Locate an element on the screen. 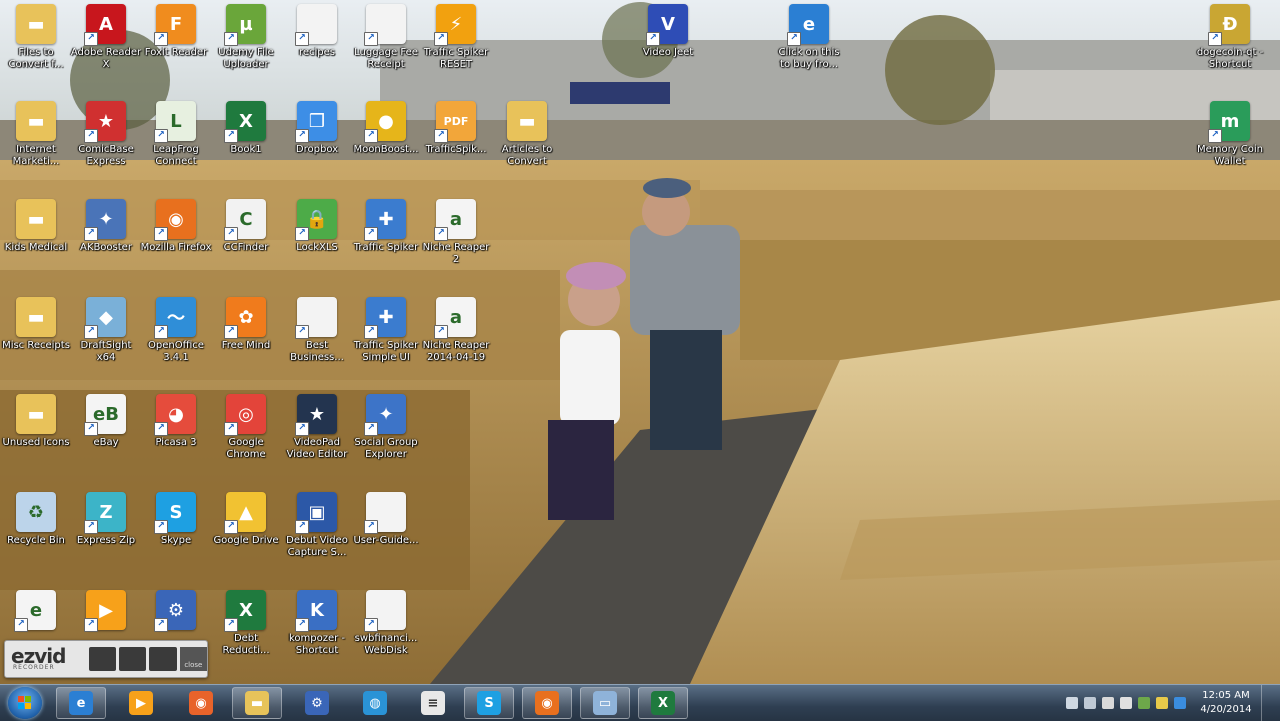  desktop-shortcut: F ↗ Foxit Reader is located at coordinates (176, 45).